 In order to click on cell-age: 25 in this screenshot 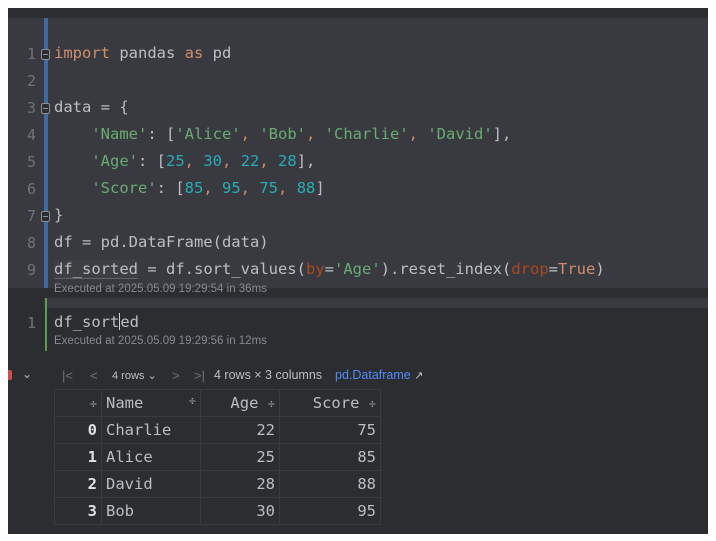, I will do `click(240, 457)`.